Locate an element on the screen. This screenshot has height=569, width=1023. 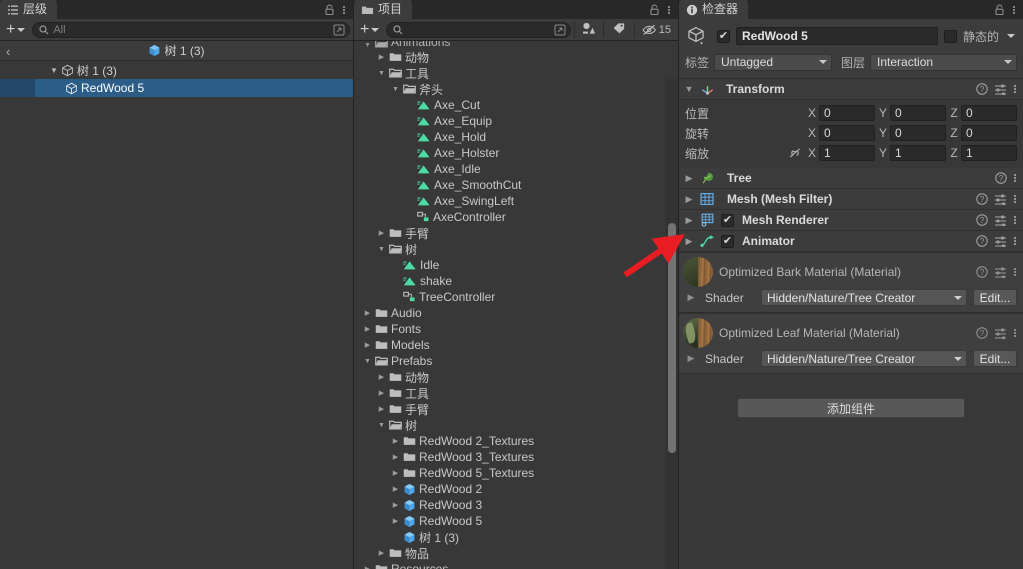
component-header-transform: ▼ Transform ? is located at coordinates (851, 89).